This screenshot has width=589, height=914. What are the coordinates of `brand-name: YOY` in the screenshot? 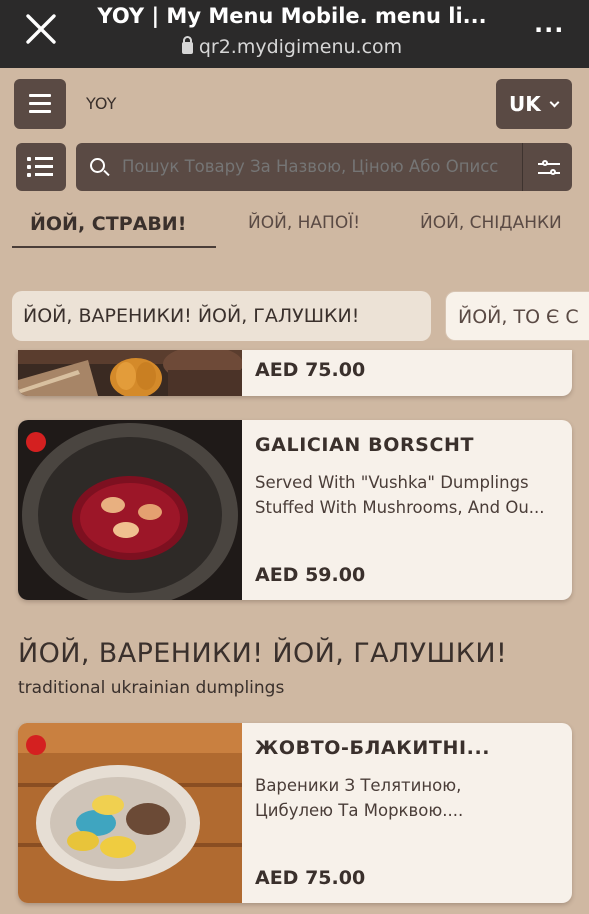 It's located at (101, 103).